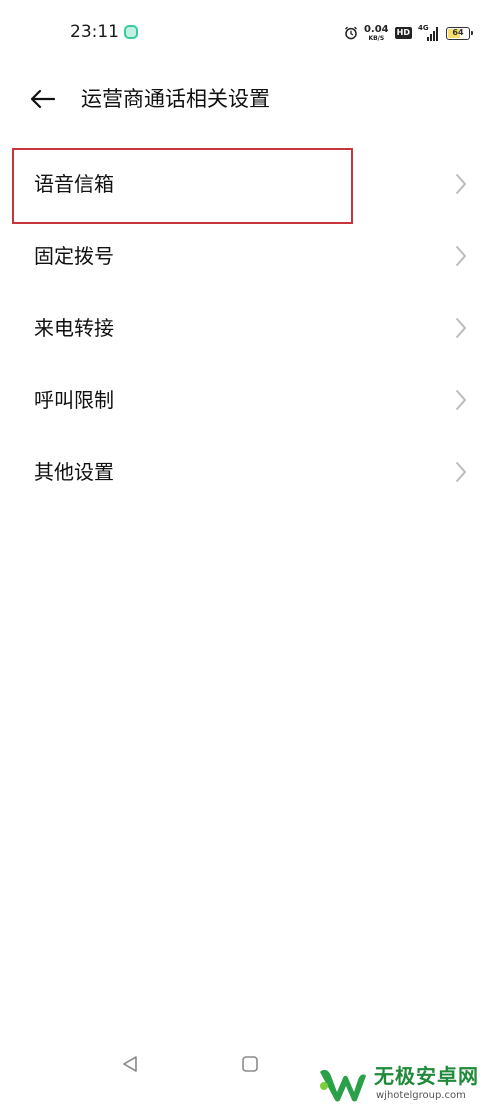  Describe the element at coordinates (403, 33) in the screenshot. I see `hd-badge: HD` at that location.